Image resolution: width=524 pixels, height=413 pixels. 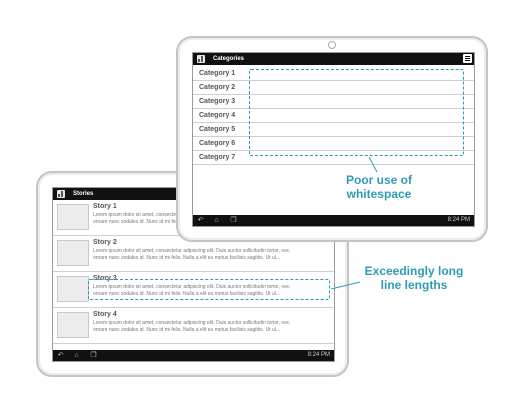 What do you see at coordinates (373, 164) in the screenshot?
I see `whitespace-connector` at bounding box center [373, 164].